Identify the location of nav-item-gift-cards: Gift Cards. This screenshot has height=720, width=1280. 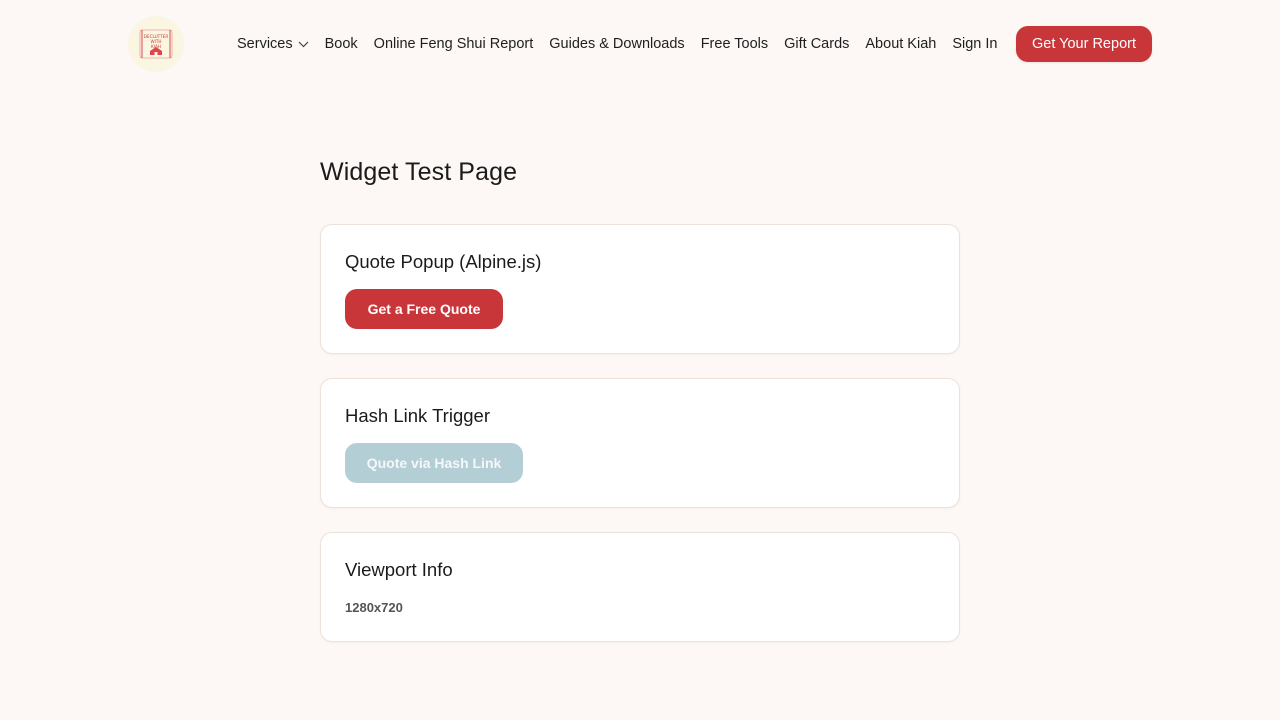
(816, 44).